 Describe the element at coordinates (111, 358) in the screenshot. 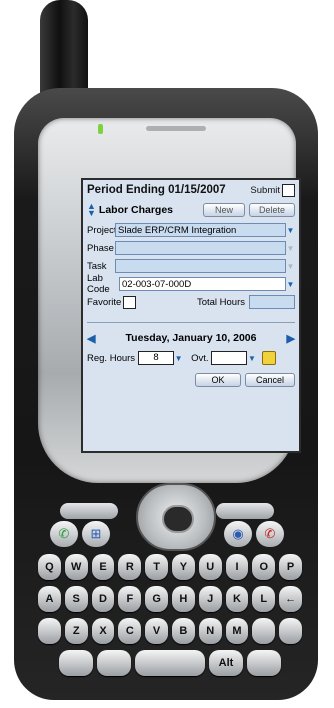

I see `reg-hours-label: Reg. Hours` at that location.